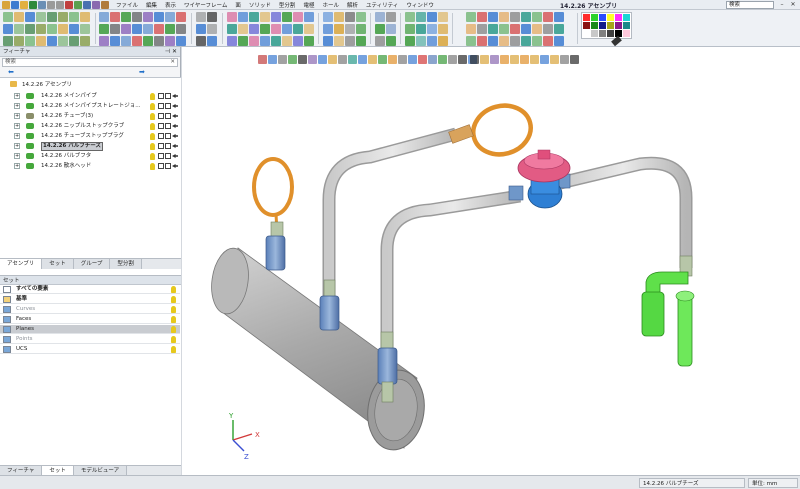  I want to click on tree-item: +14.2.26 チューブ(3), so click(97, 116).